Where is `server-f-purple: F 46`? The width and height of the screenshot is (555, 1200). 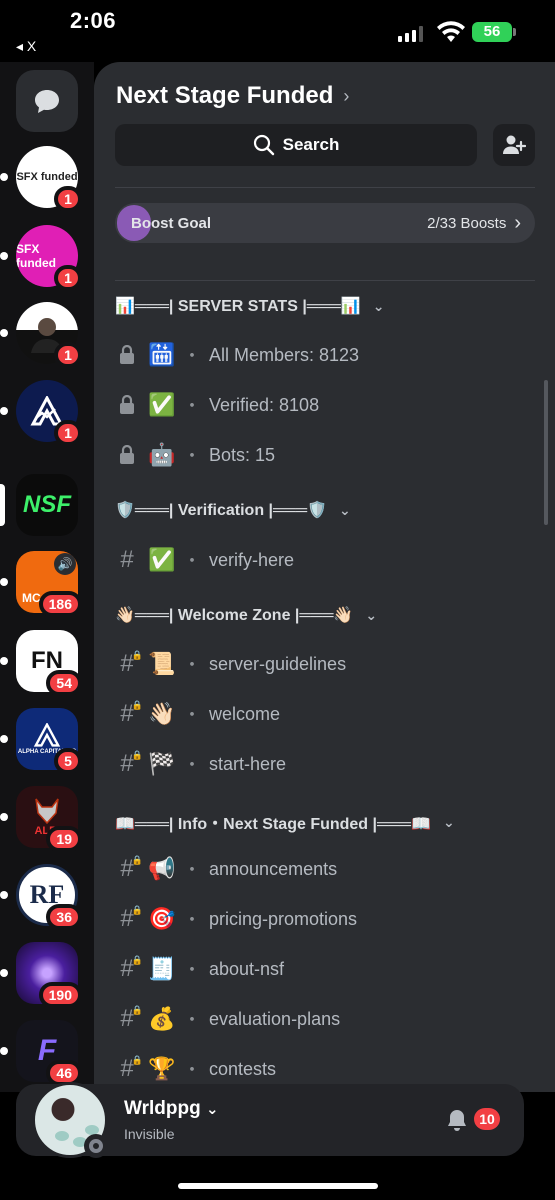
server-f-purple: F 46 is located at coordinates (41, 1053).